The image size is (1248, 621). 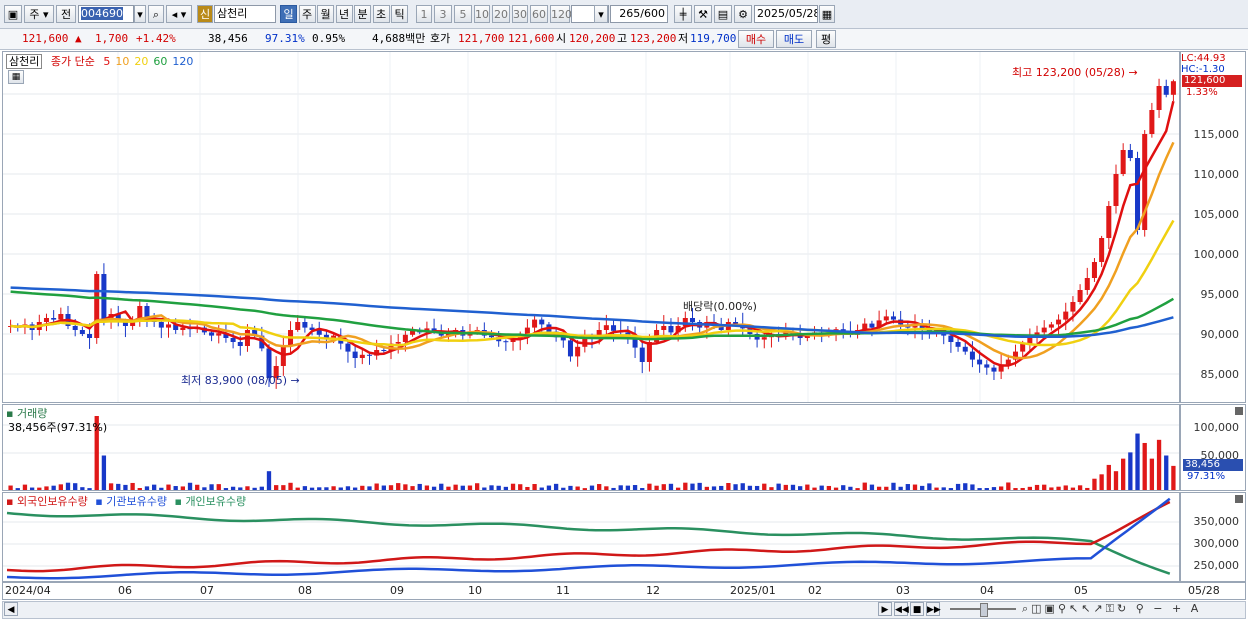 I want to click on hold-ytick-2: 300,000, so click(x=1216, y=543).